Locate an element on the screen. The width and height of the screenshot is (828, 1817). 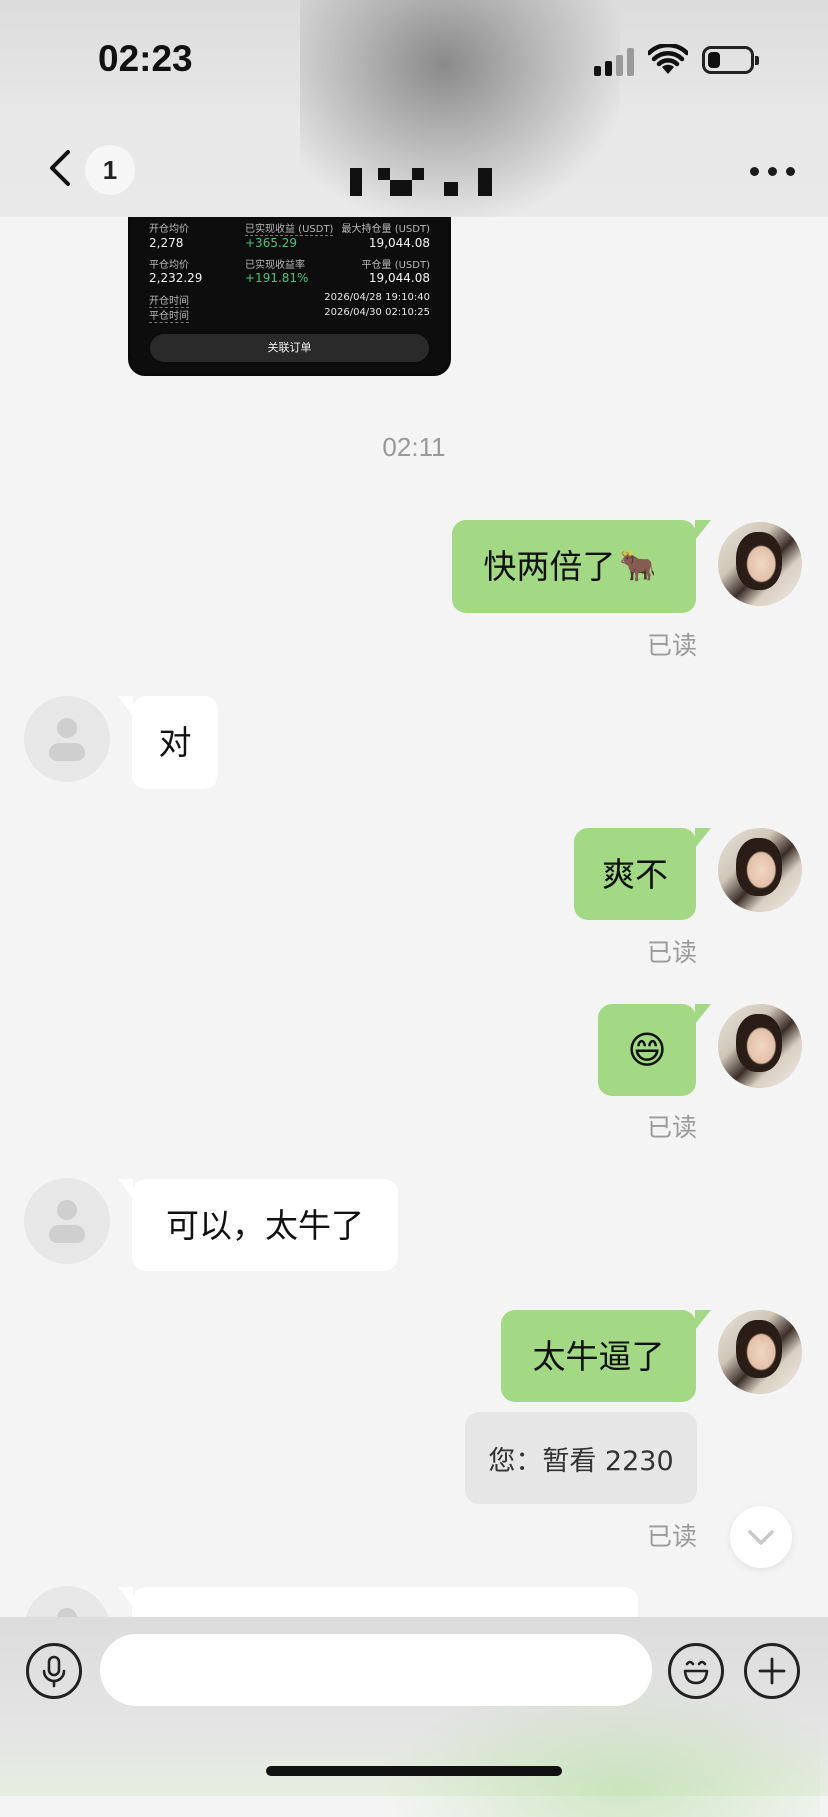
message-bubble-sent: 😄 is located at coordinates (654, 1050).